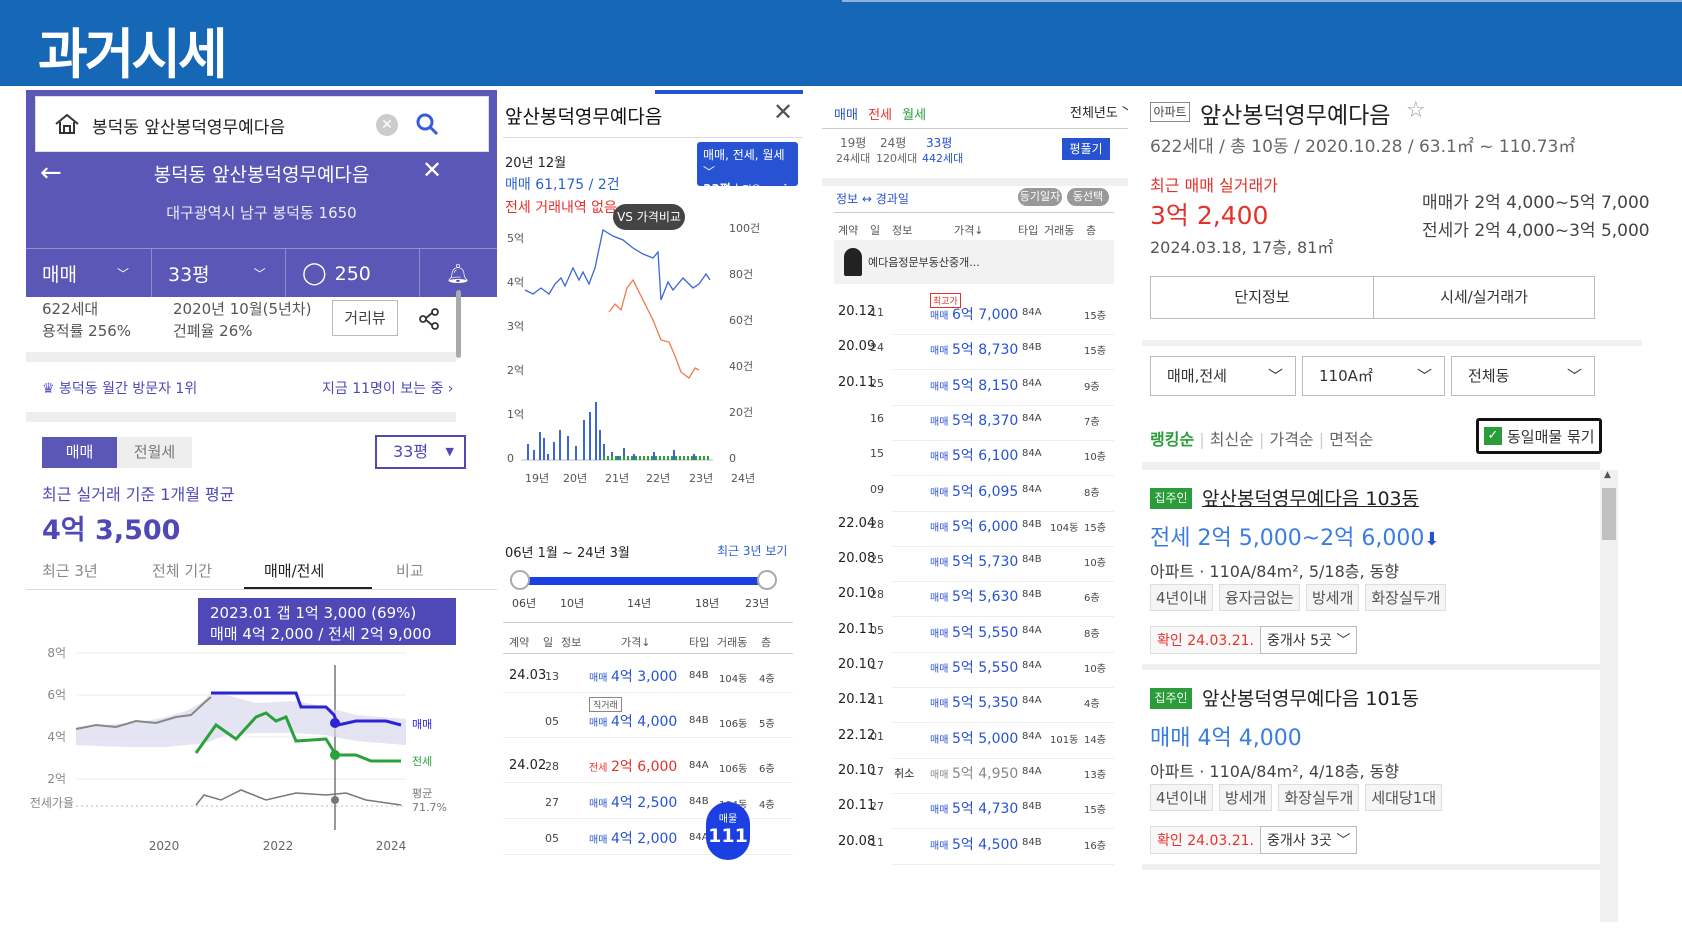 The height and width of the screenshot is (946, 1682). Describe the element at coordinates (1262, 297) in the screenshot. I see `complex-info-button: 단지정보` at that location.